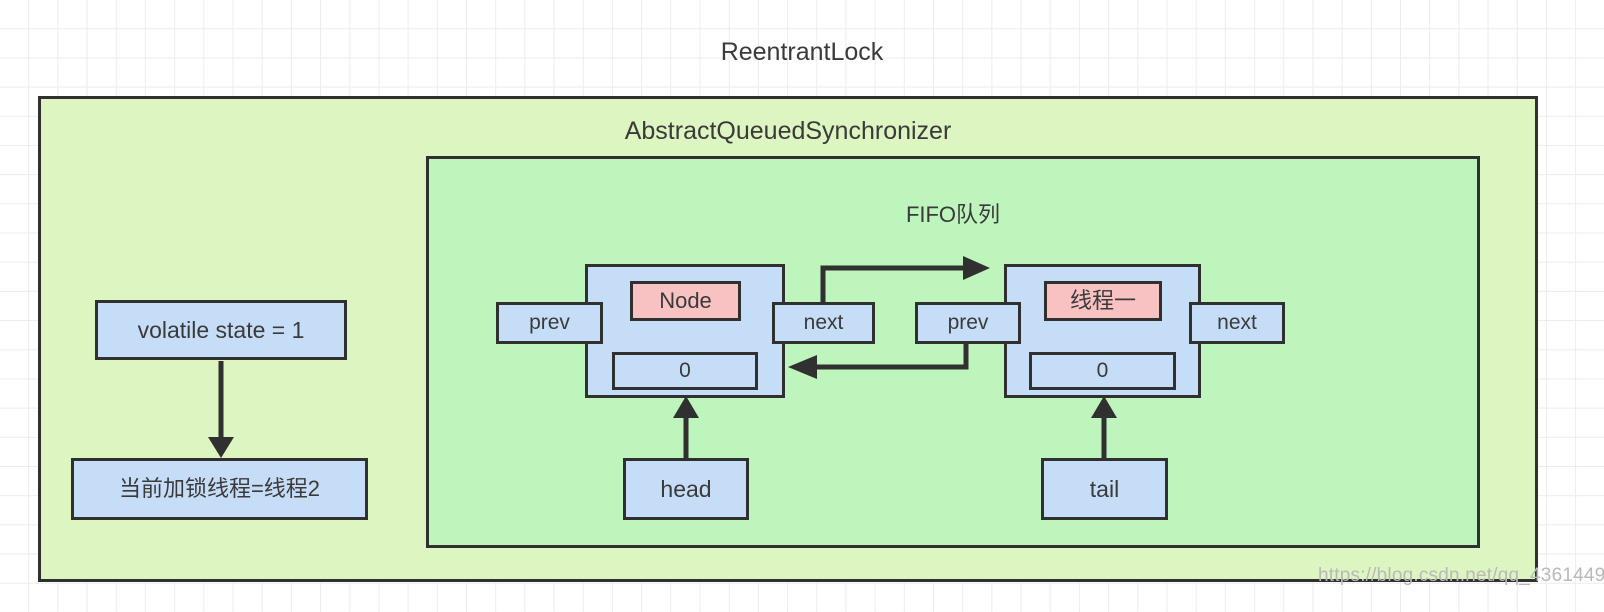 The image size is (1604, 612). What do you see at coordinates (1237, 323) in the screenshot?
I see `queue-node-2-next: next` at bounding box center [1237, 323].